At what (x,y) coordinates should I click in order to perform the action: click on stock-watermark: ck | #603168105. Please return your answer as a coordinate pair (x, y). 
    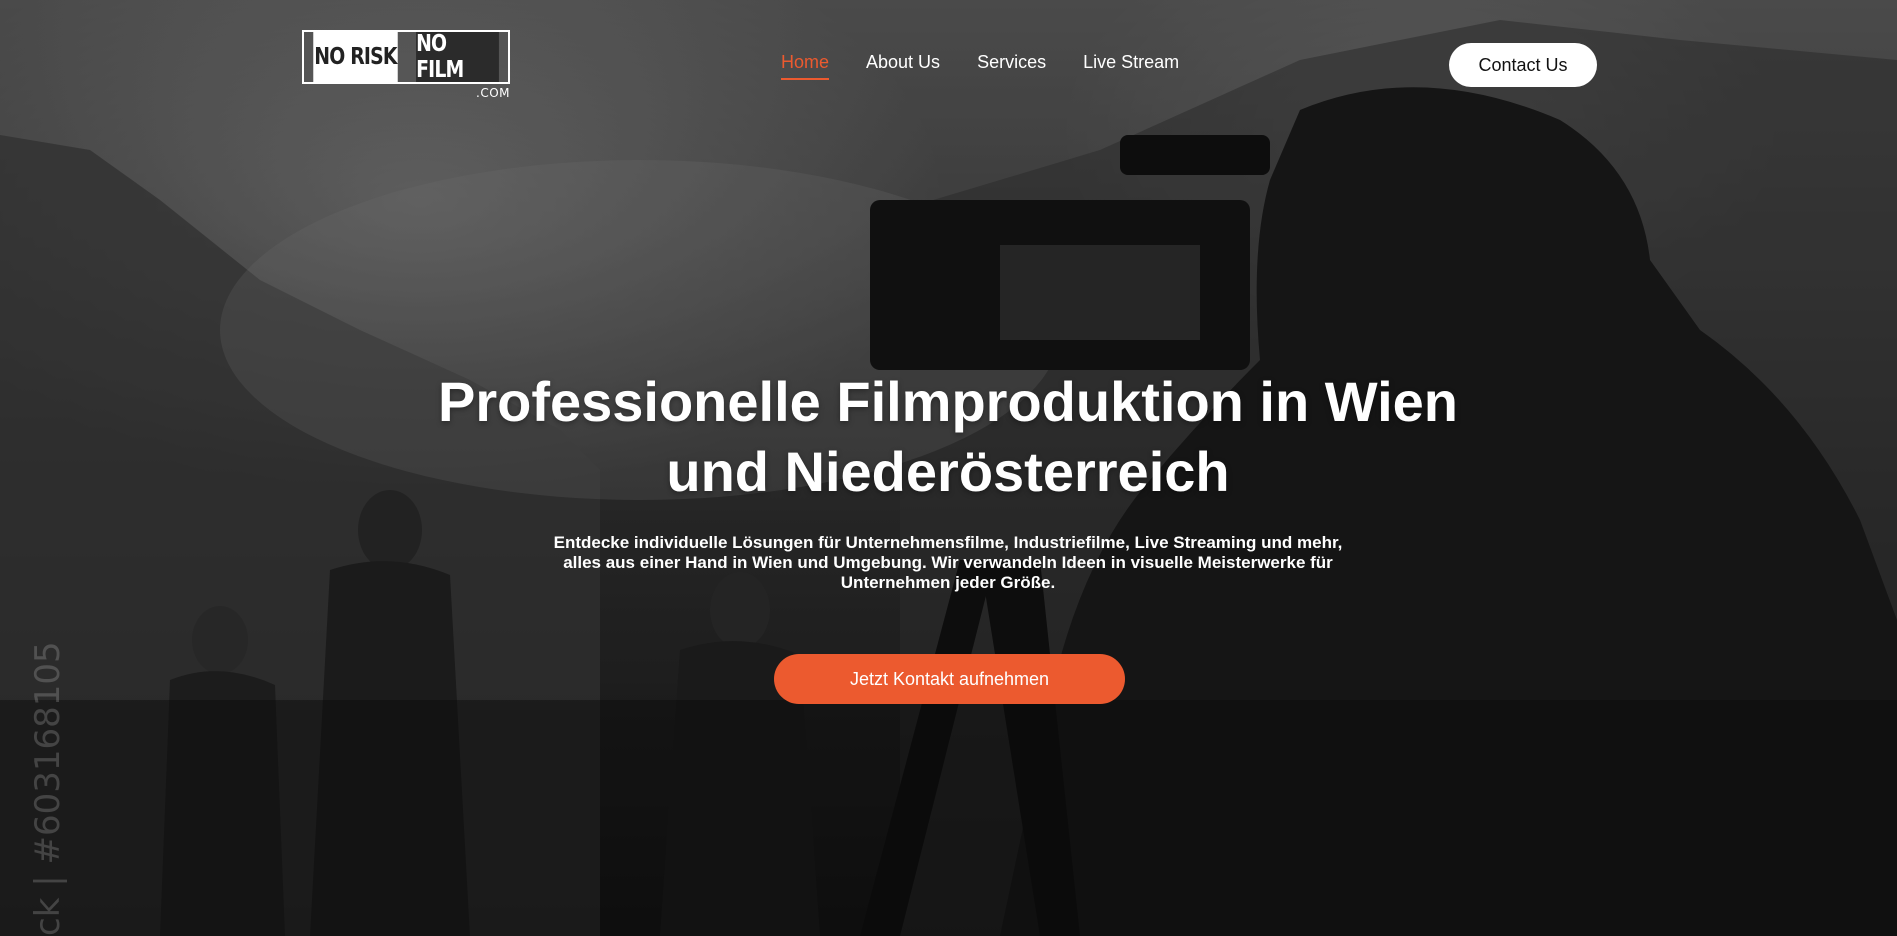
    Looking at the image, I should click on (48, 788).